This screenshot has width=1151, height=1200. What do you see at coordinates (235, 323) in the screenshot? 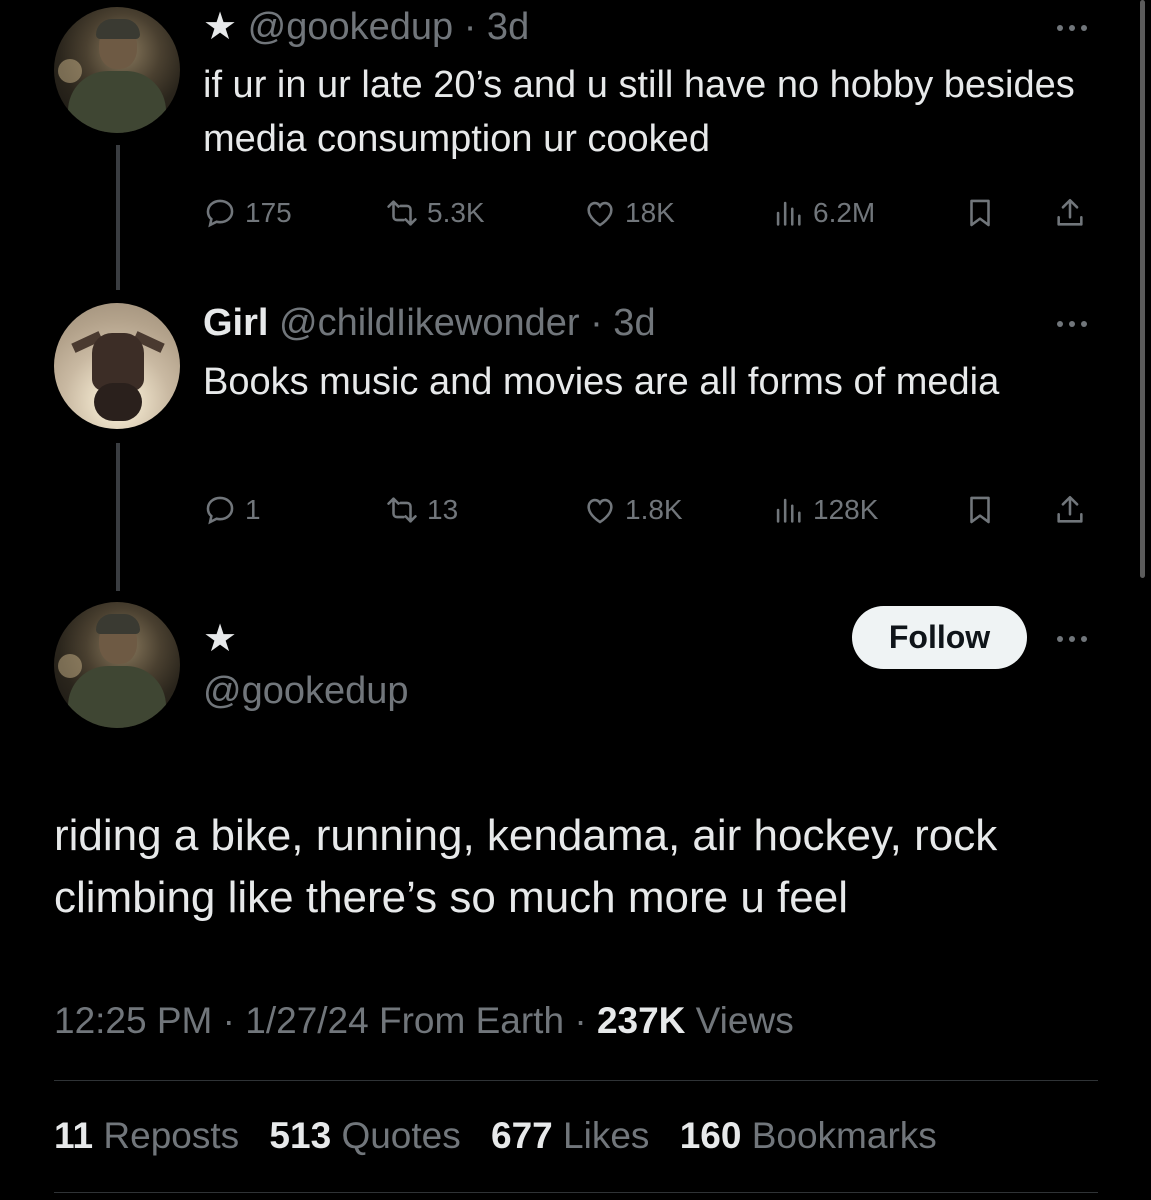
I see `display-name: Girl` at bounding box center [235, 323].